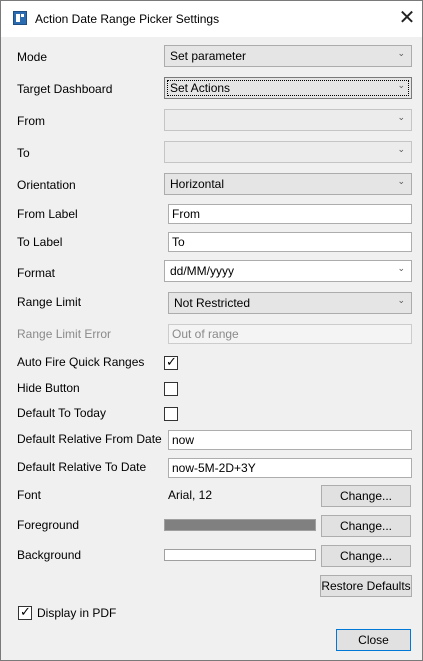 This screenshot has width=423, height=661. What do you see at coordinates (47, 214) in the screenshot?
I see `from-label-label: From Label` at bounding box center [47, 214].